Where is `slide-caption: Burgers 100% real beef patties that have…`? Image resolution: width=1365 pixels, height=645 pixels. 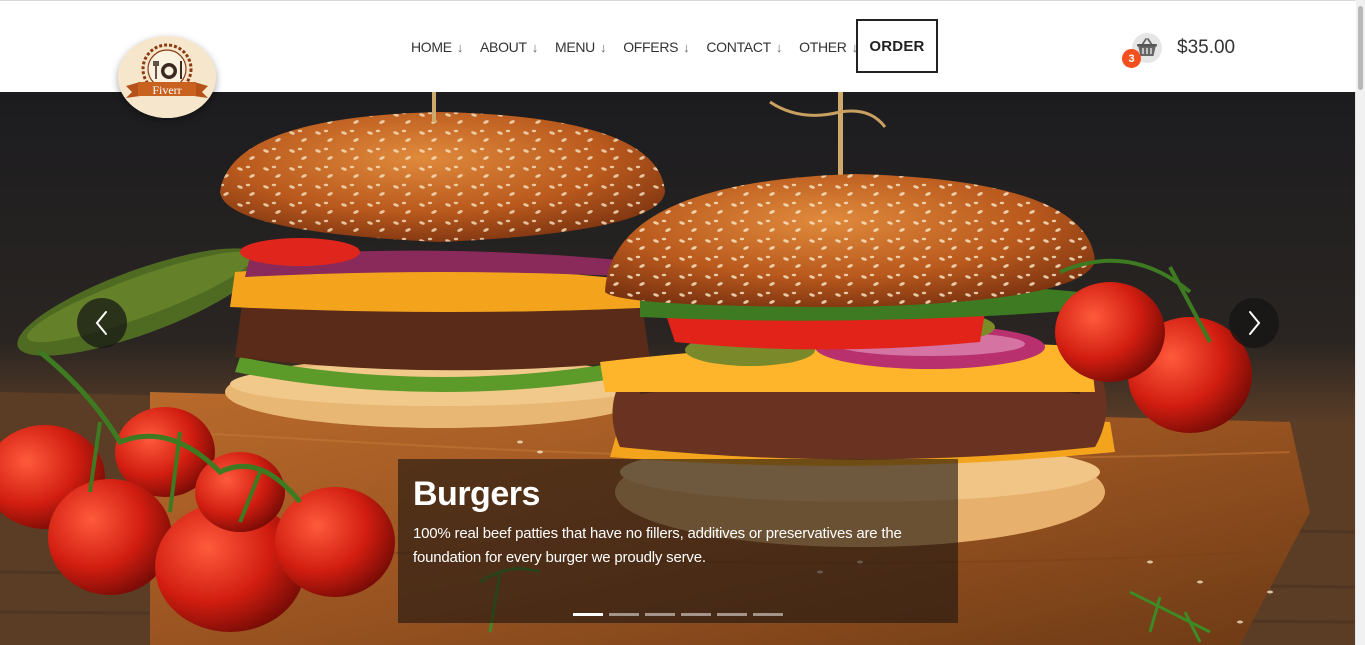 slide-caption: Burgers 100% real beef patties that have… is located at coordinates (678, 541).